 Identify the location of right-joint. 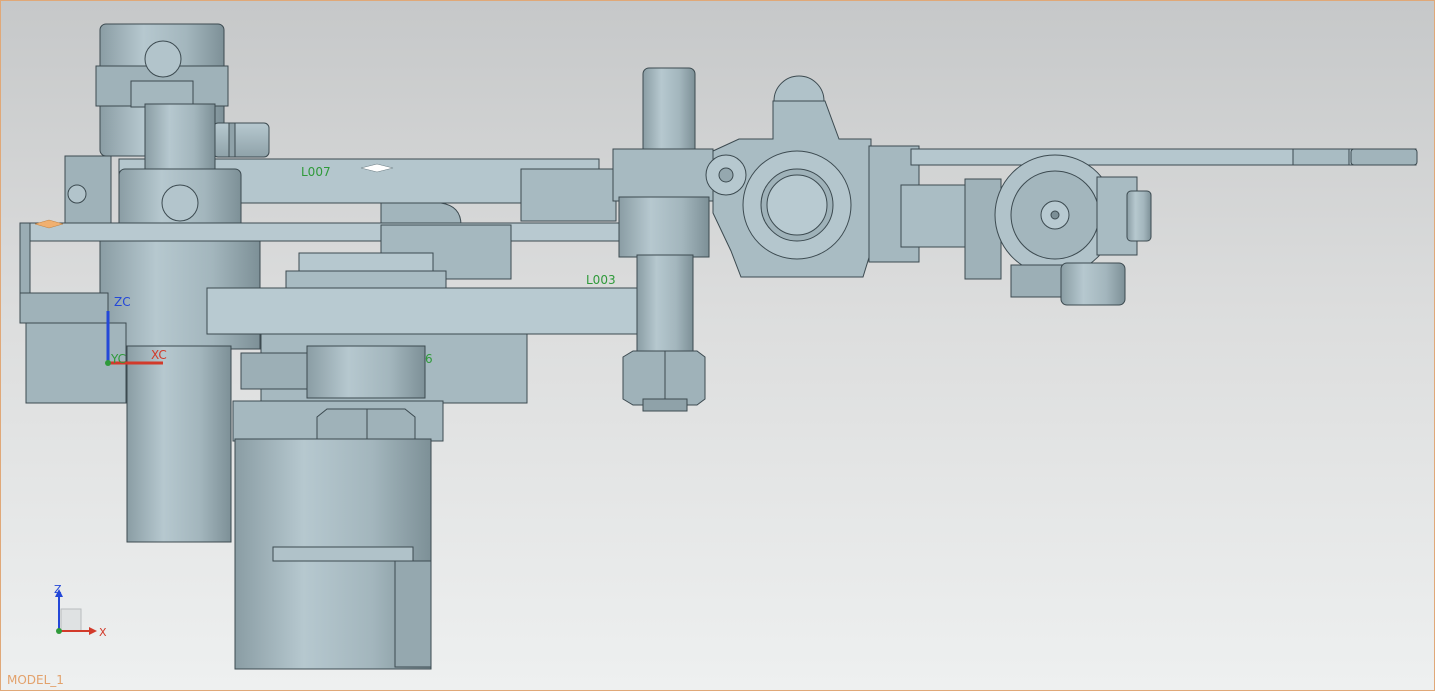
(1058, 230).